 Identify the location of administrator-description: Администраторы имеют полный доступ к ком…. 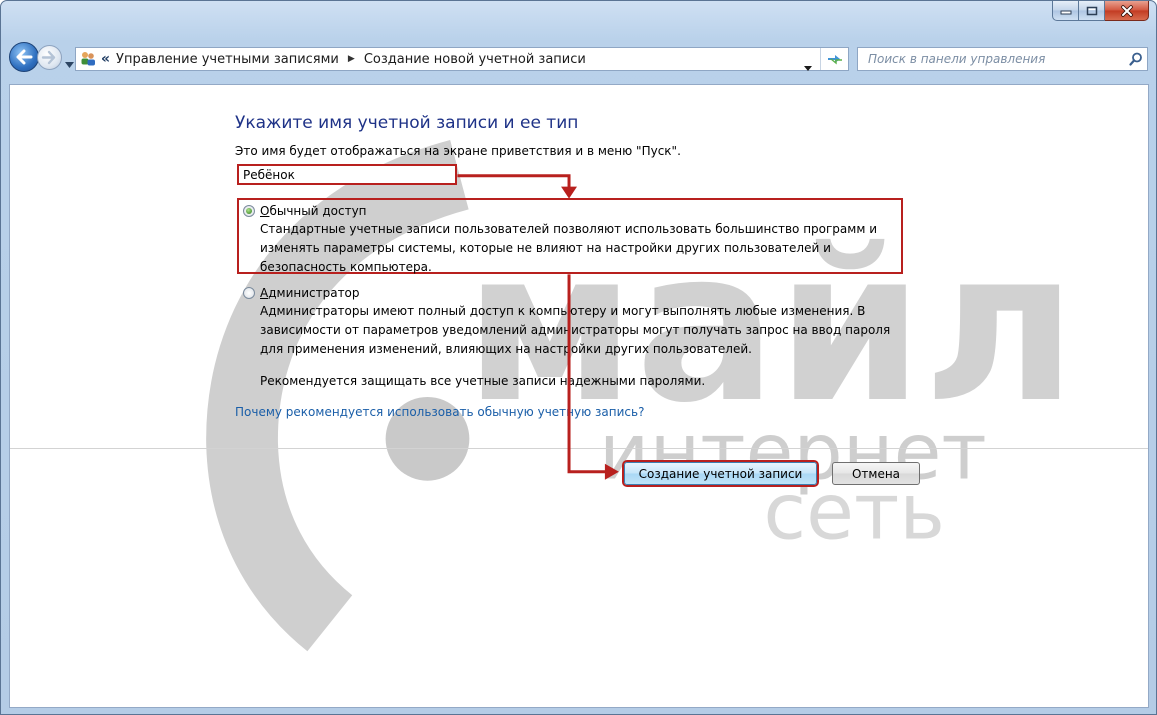
(575, 330).